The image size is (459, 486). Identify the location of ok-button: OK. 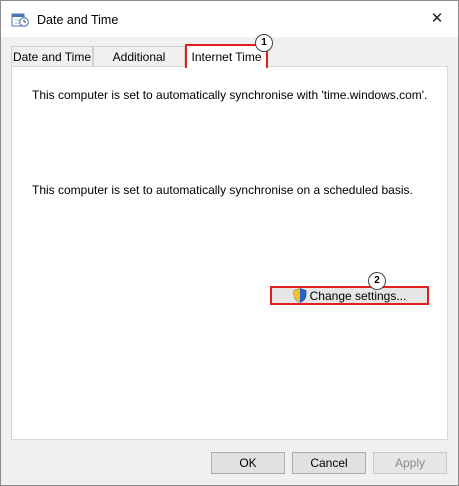
(248, 463).